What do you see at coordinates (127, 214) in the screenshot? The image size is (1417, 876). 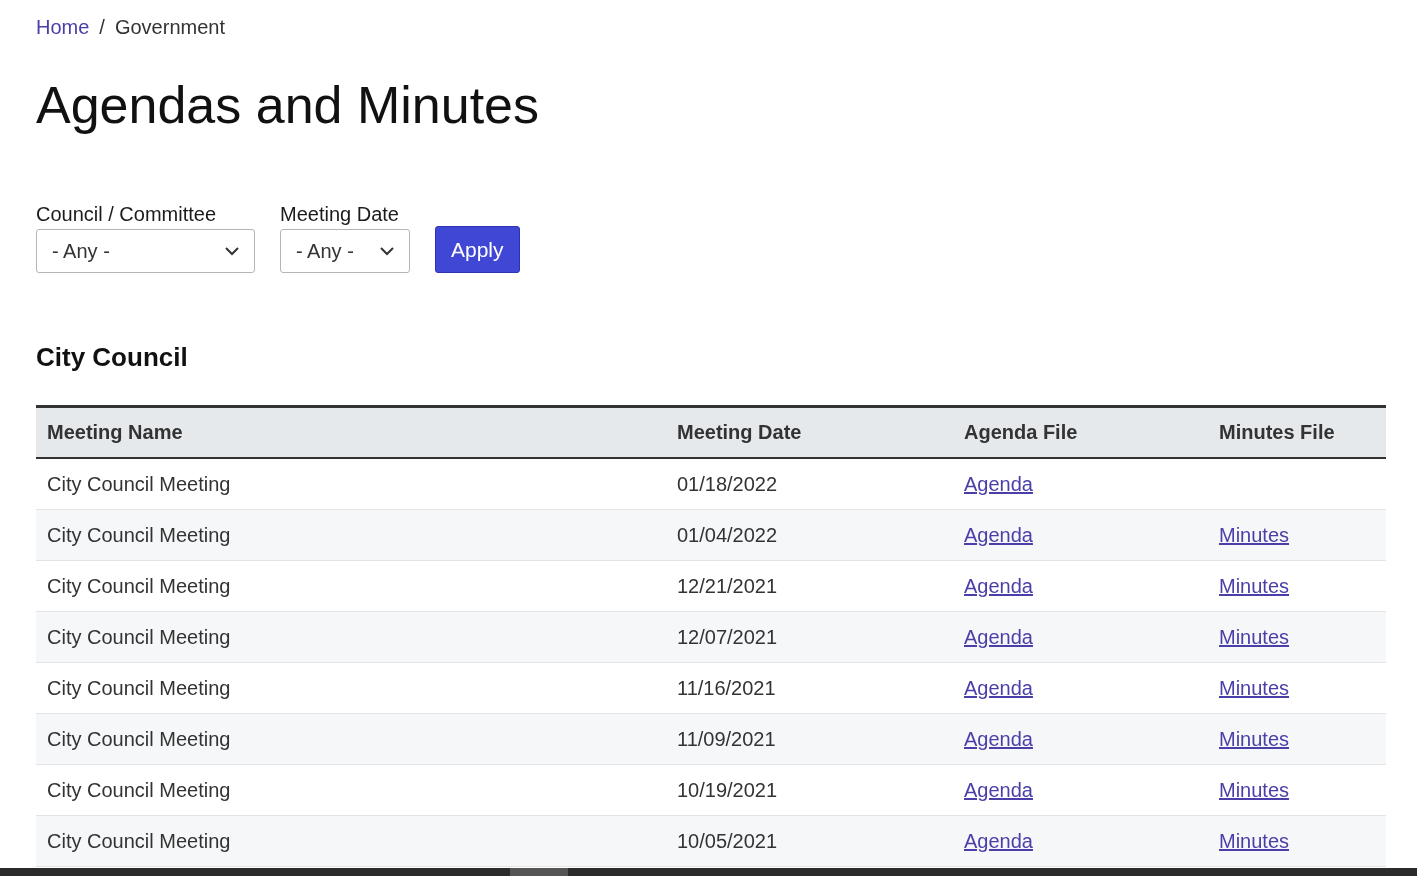 I see `filter-label: Council / Committee` at bounding box center [127, 214].